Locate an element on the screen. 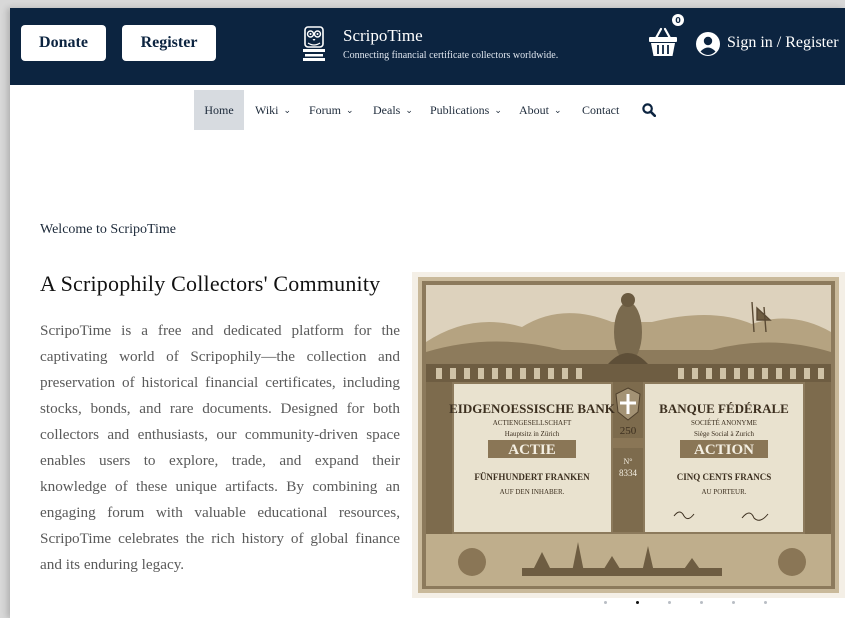 Image resolution: width=845 pixels, height=618 pixels. search-icon is located at coordinates (649, 110).